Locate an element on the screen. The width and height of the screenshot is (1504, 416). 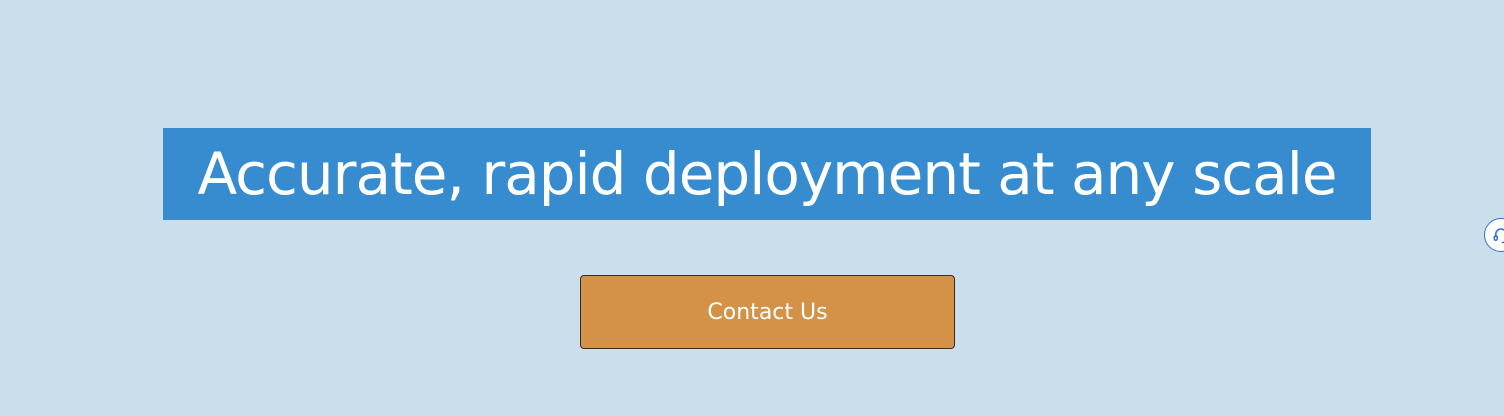
hero-headline: Accurate, rapid deployment at any scale is located at coordinates (767, 174).